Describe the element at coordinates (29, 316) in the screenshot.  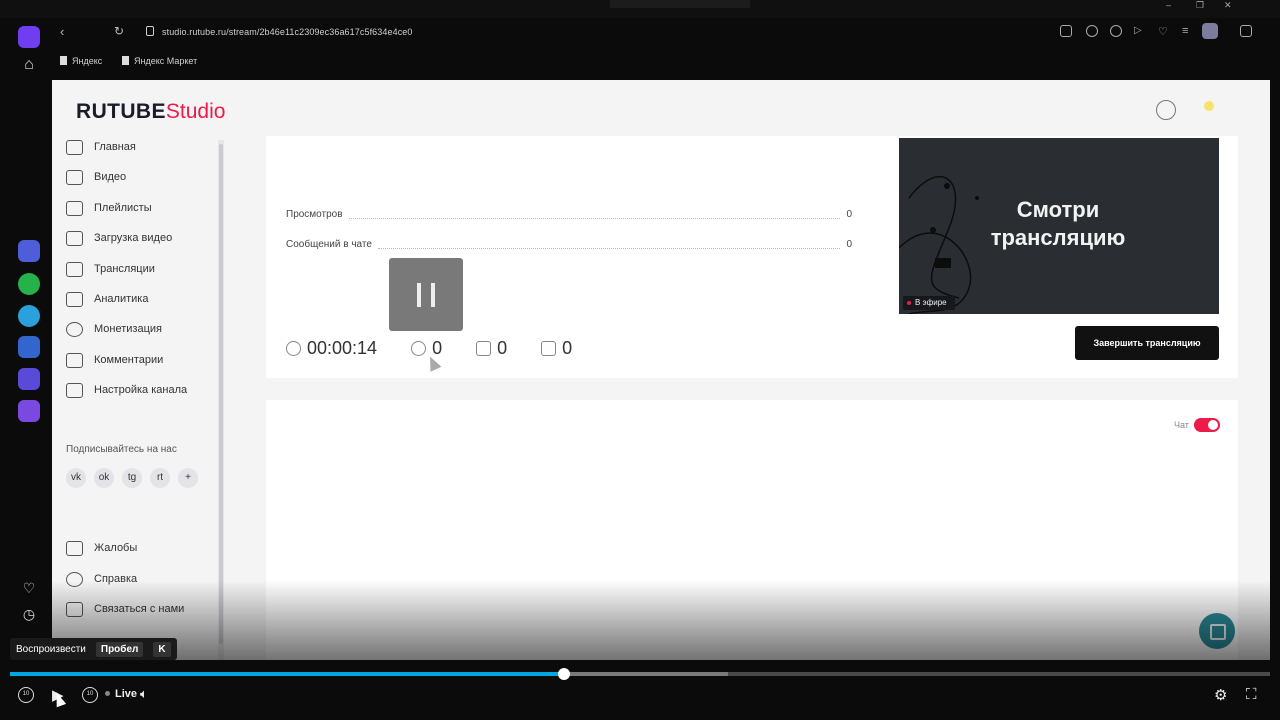
I see `telegram-icon` at that location.